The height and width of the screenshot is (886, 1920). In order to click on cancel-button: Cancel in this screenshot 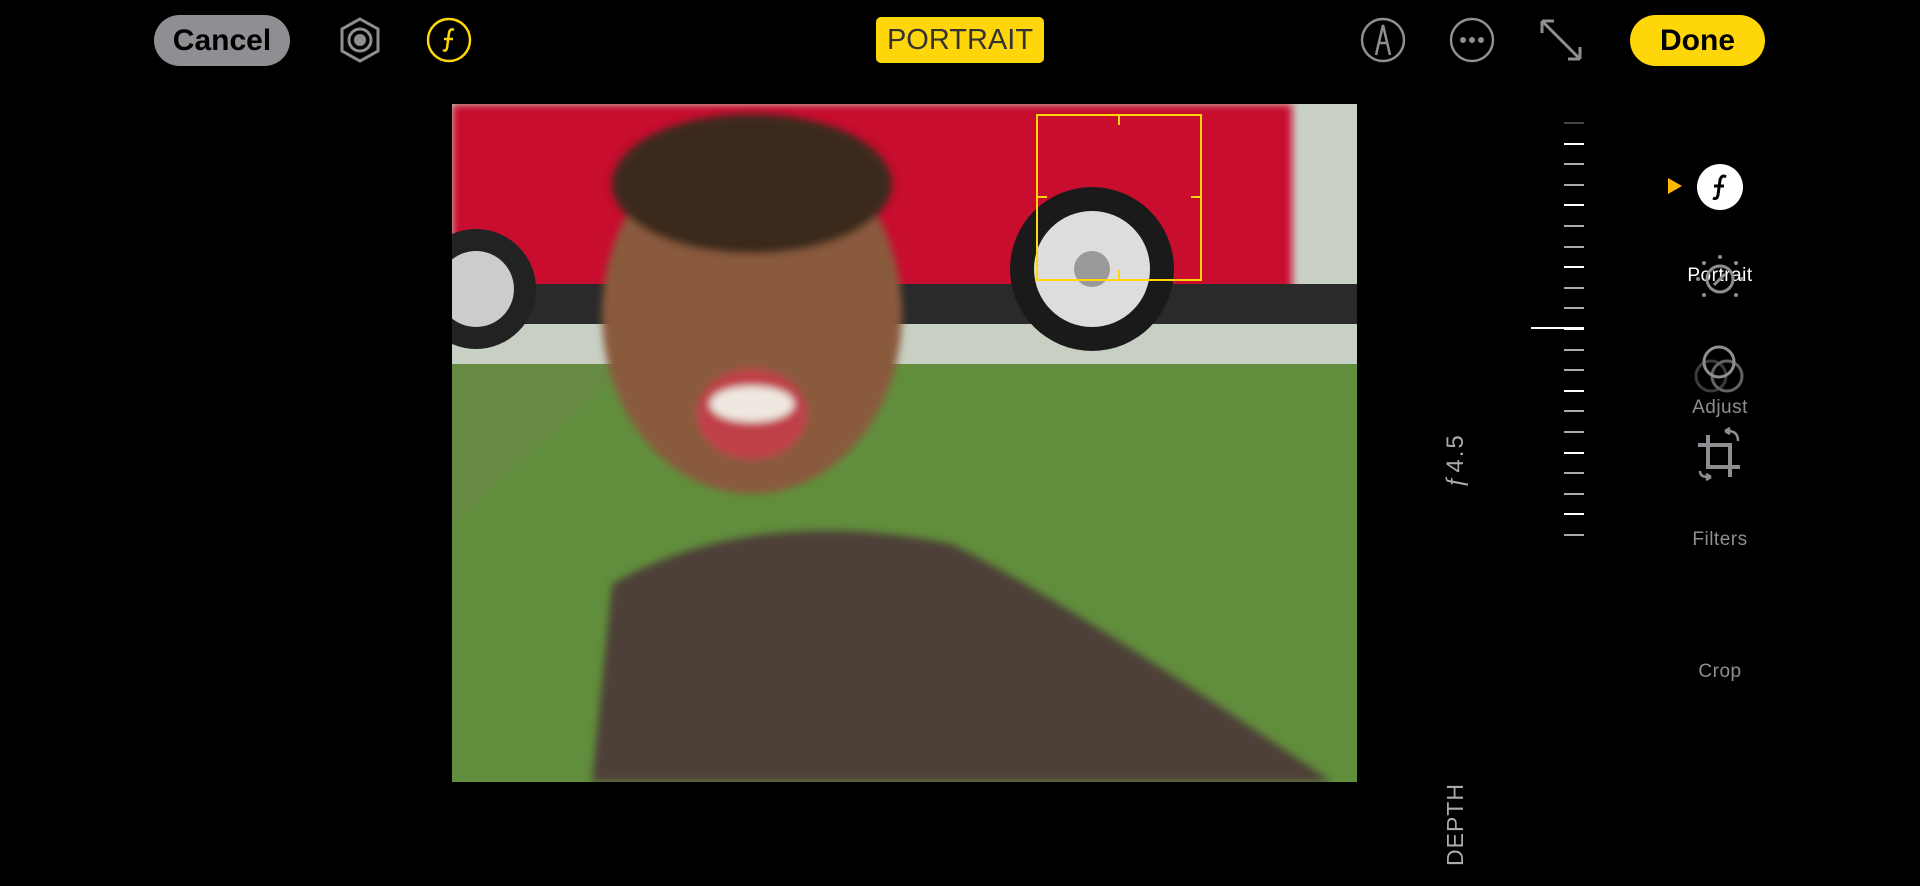, I will do `click(222, 40)`.